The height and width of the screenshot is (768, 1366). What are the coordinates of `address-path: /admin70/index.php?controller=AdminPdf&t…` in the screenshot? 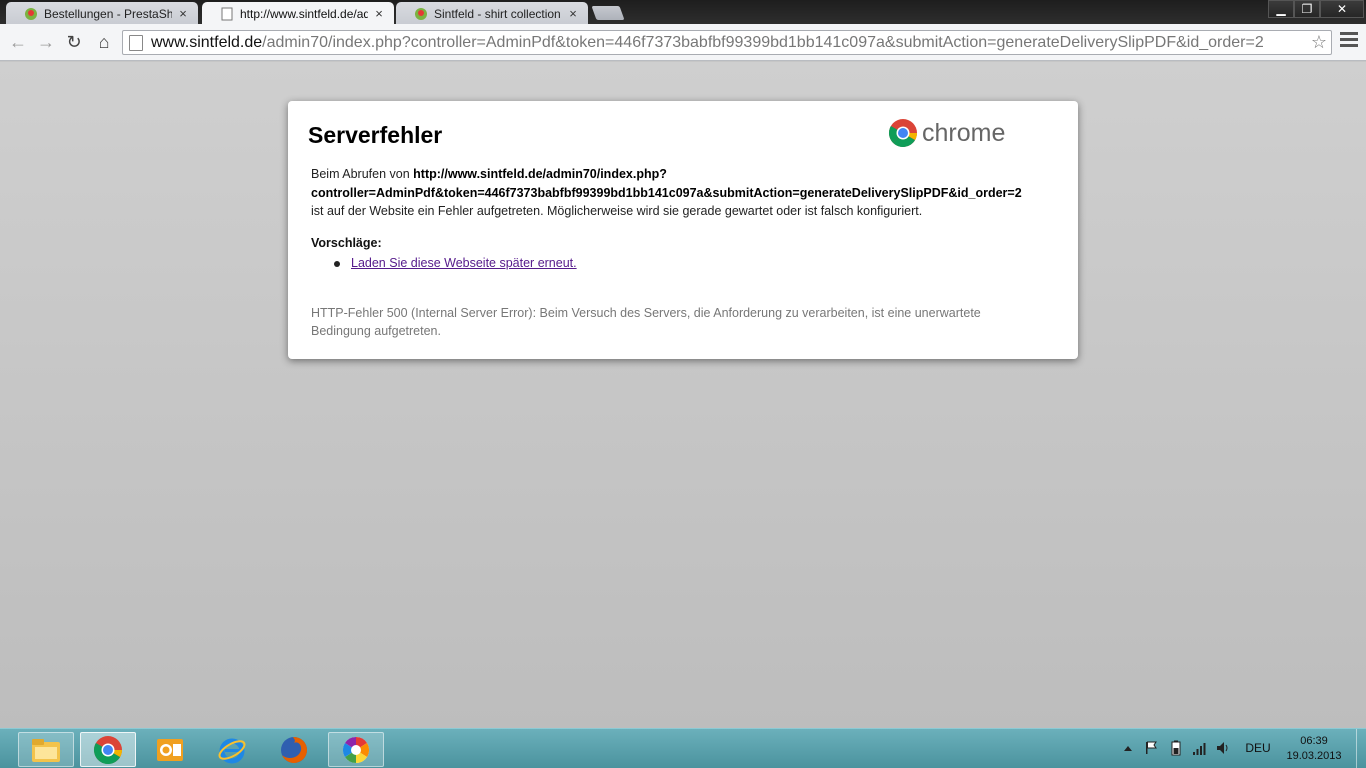 It's located at (763, 42).